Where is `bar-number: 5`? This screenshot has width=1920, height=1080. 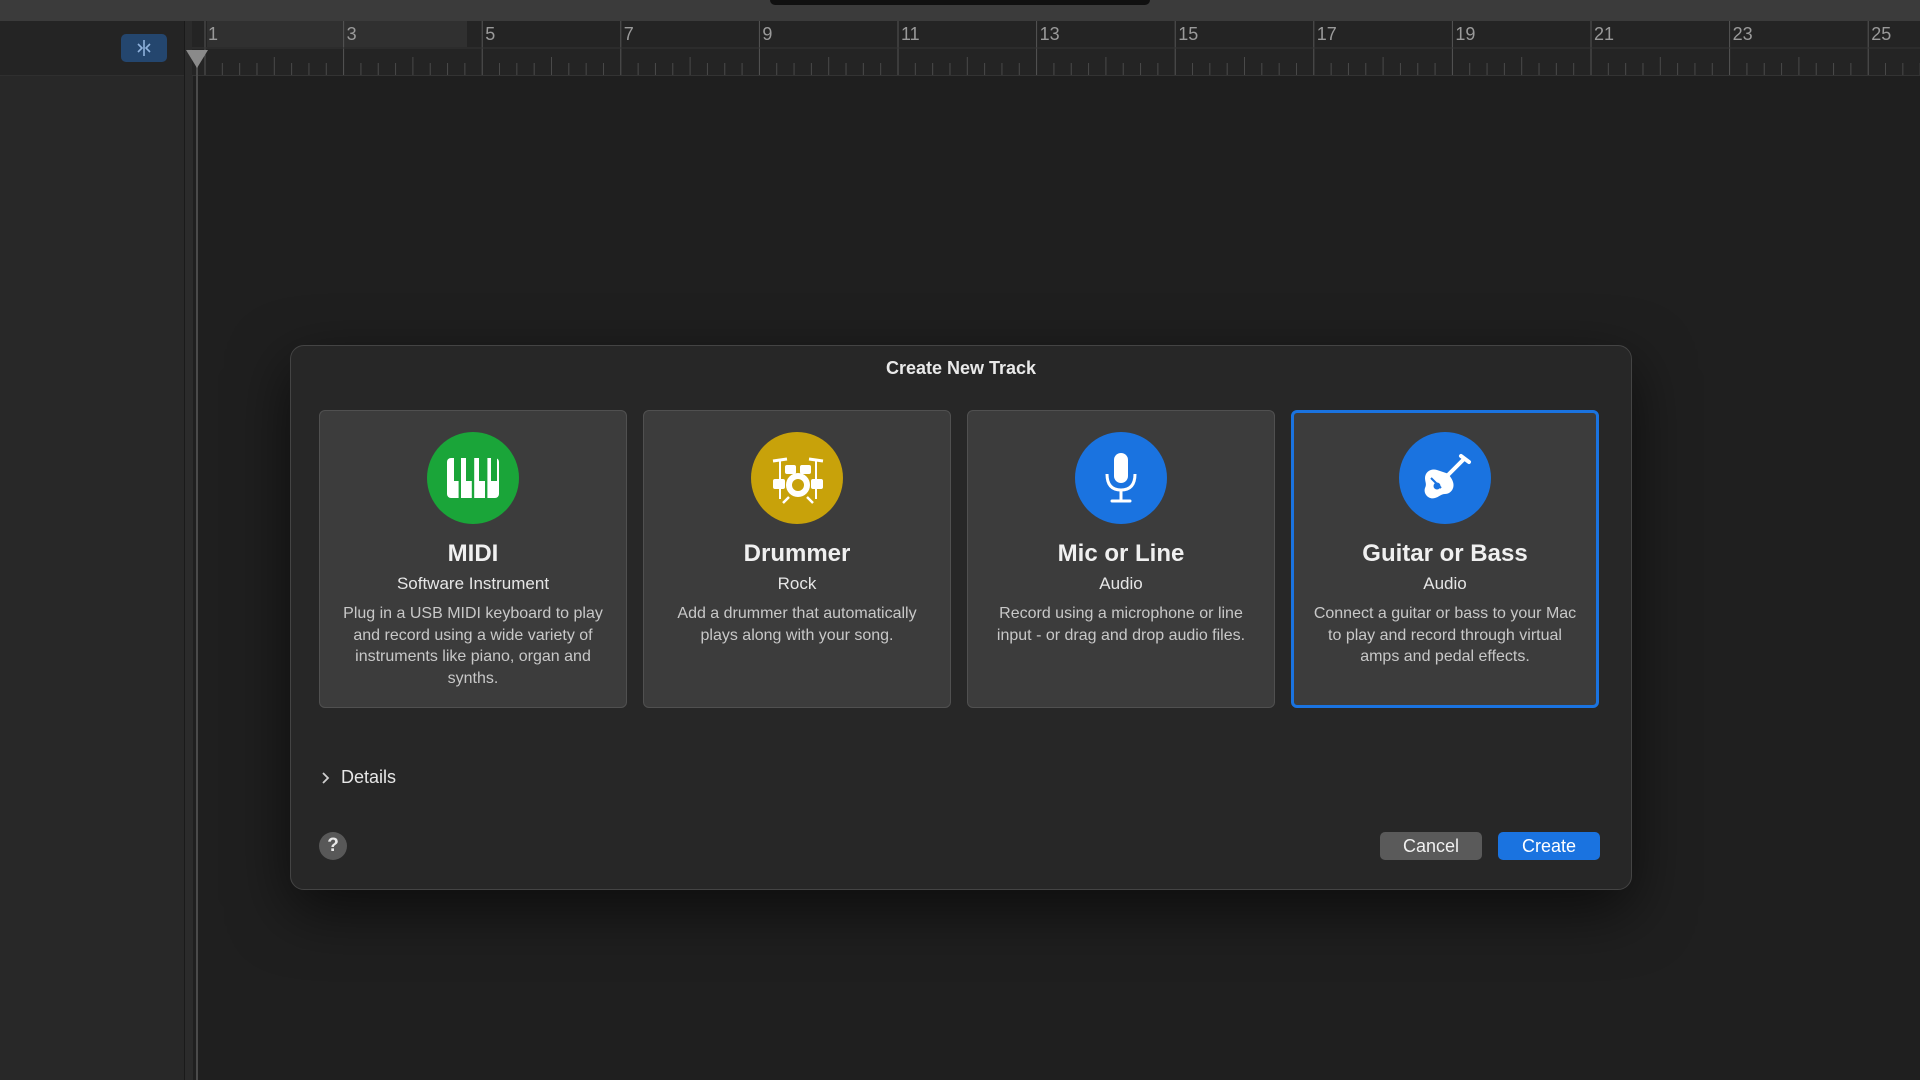 bar-number: 5 is located at coordinates (490, 34).